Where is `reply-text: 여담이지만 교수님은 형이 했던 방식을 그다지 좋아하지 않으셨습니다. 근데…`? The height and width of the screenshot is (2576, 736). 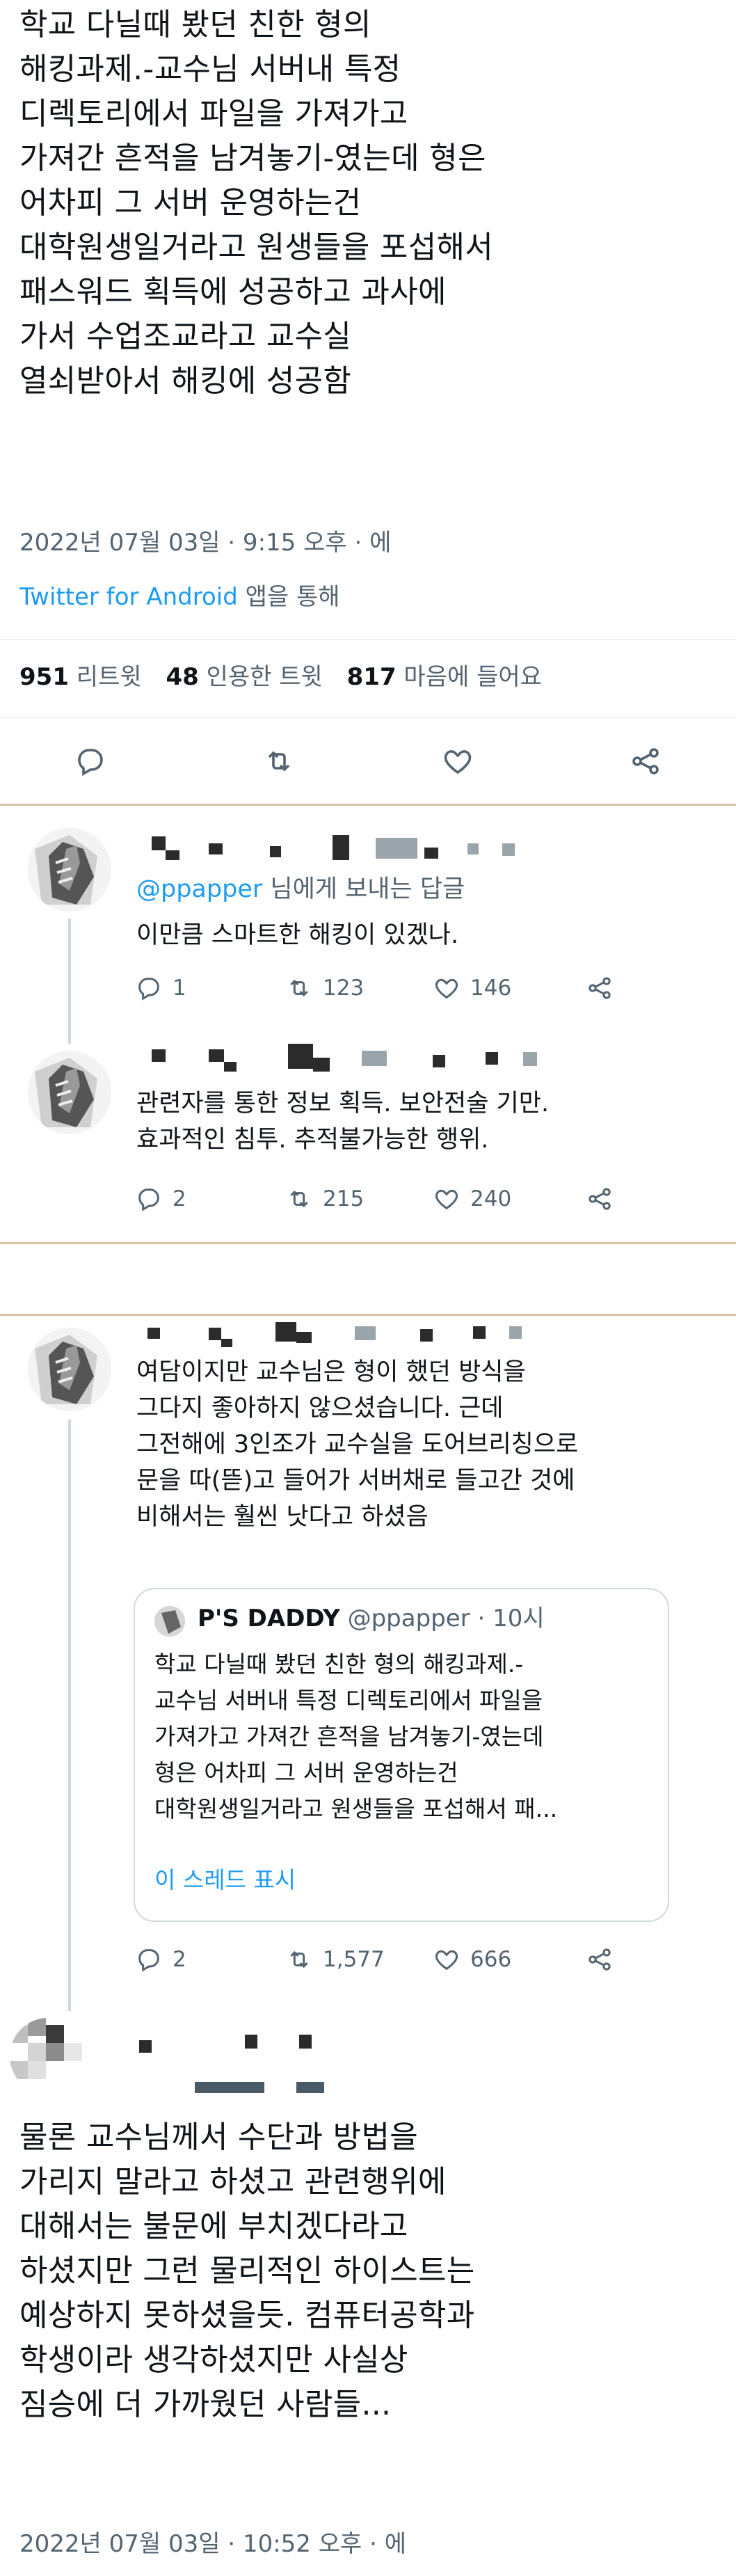 reply-text: 여담이지만 교수님은 형이 했던 방식을 그다지 좋아하지 않으셨습니다. 근데… is located at coordinates (357, 1444).